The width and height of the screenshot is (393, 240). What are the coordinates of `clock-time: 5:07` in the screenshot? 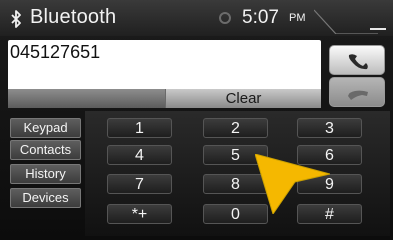 It's located at (260, 17).